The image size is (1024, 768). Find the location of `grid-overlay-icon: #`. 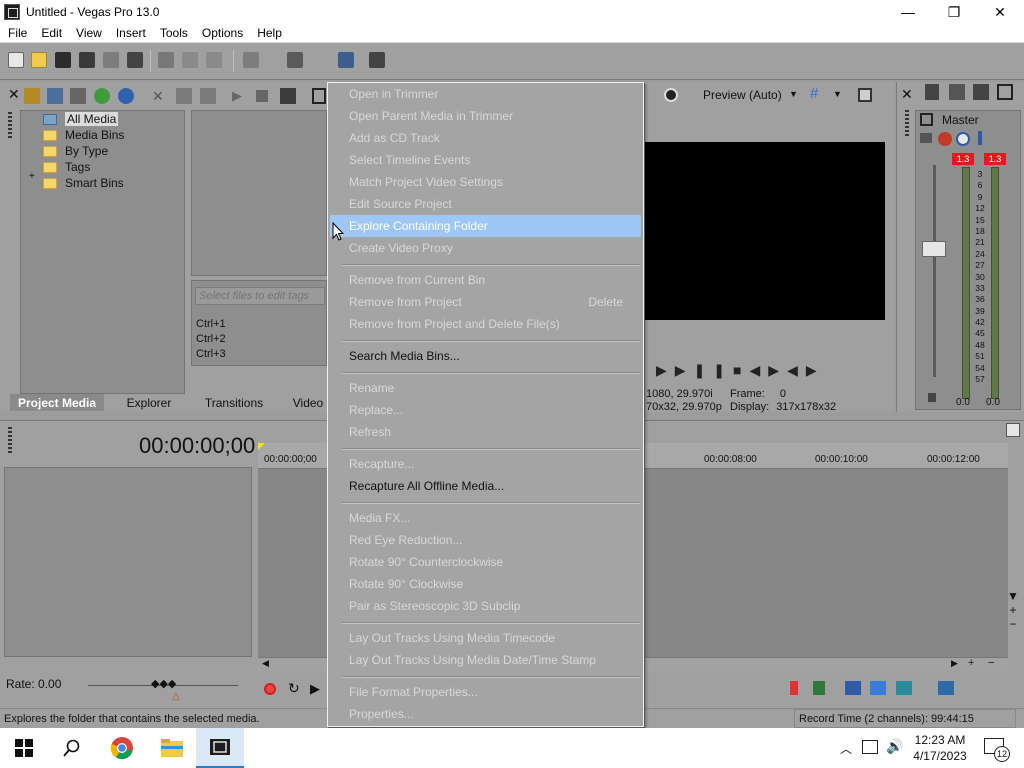

grid-overlay-icon: # is located at coordinates (814, 93).